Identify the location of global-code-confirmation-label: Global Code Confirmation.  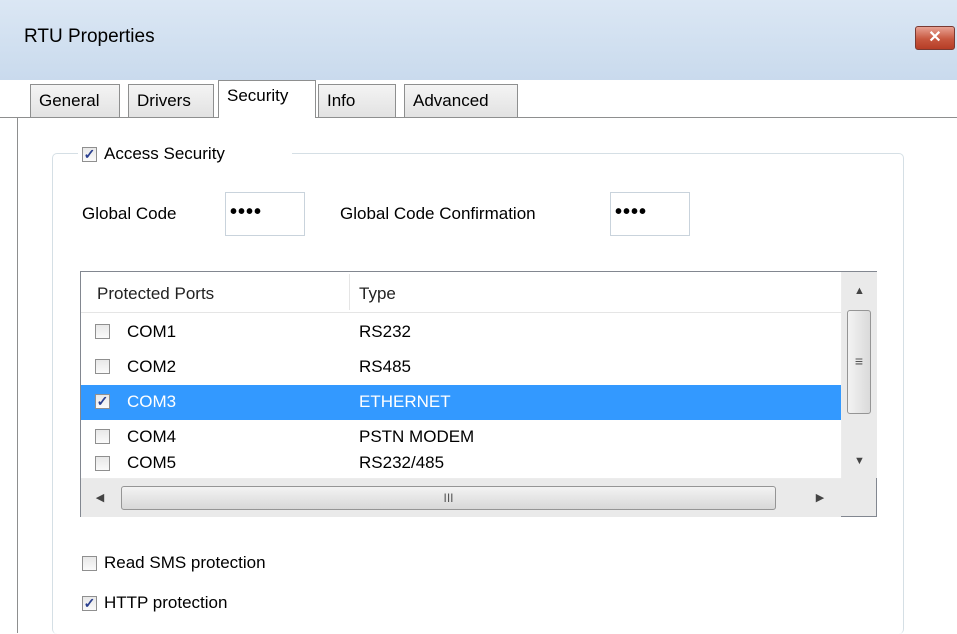
(438, 213).